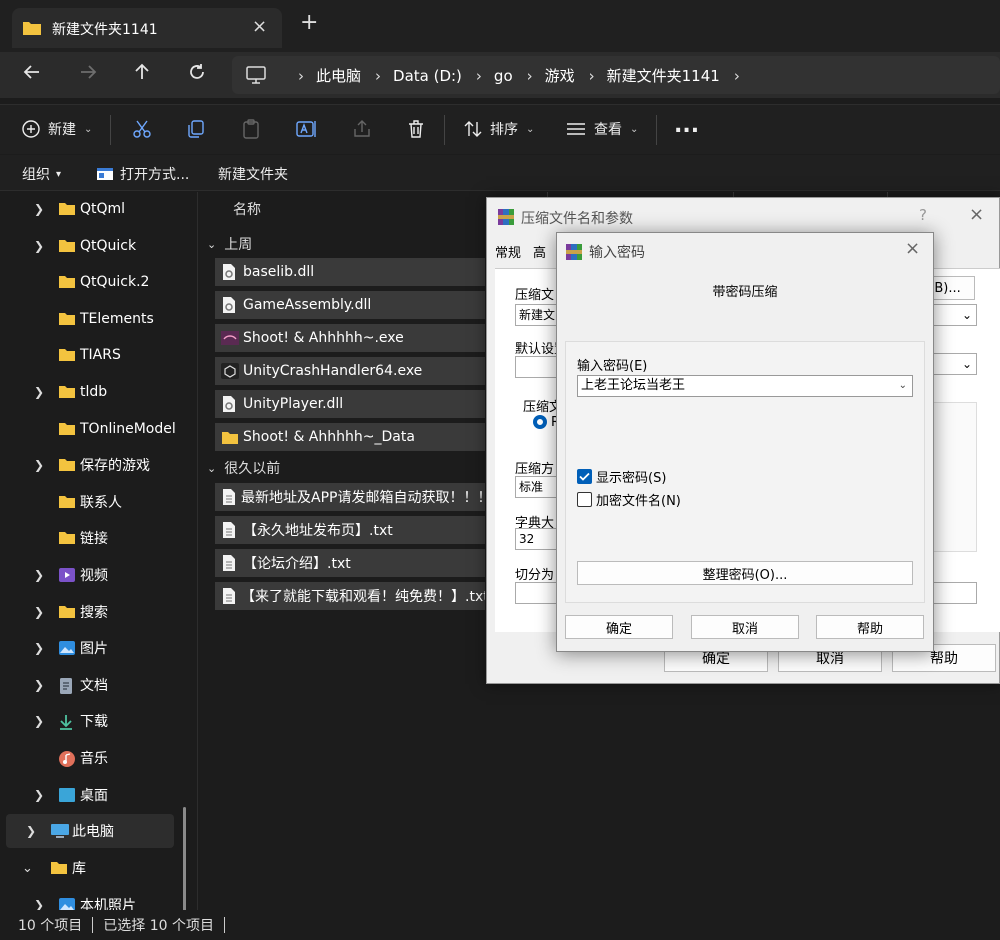  Describe the element at coordinates (577, 219) in the screenshot. I see `dialog-title: 压缩文件名和参数` at that location.